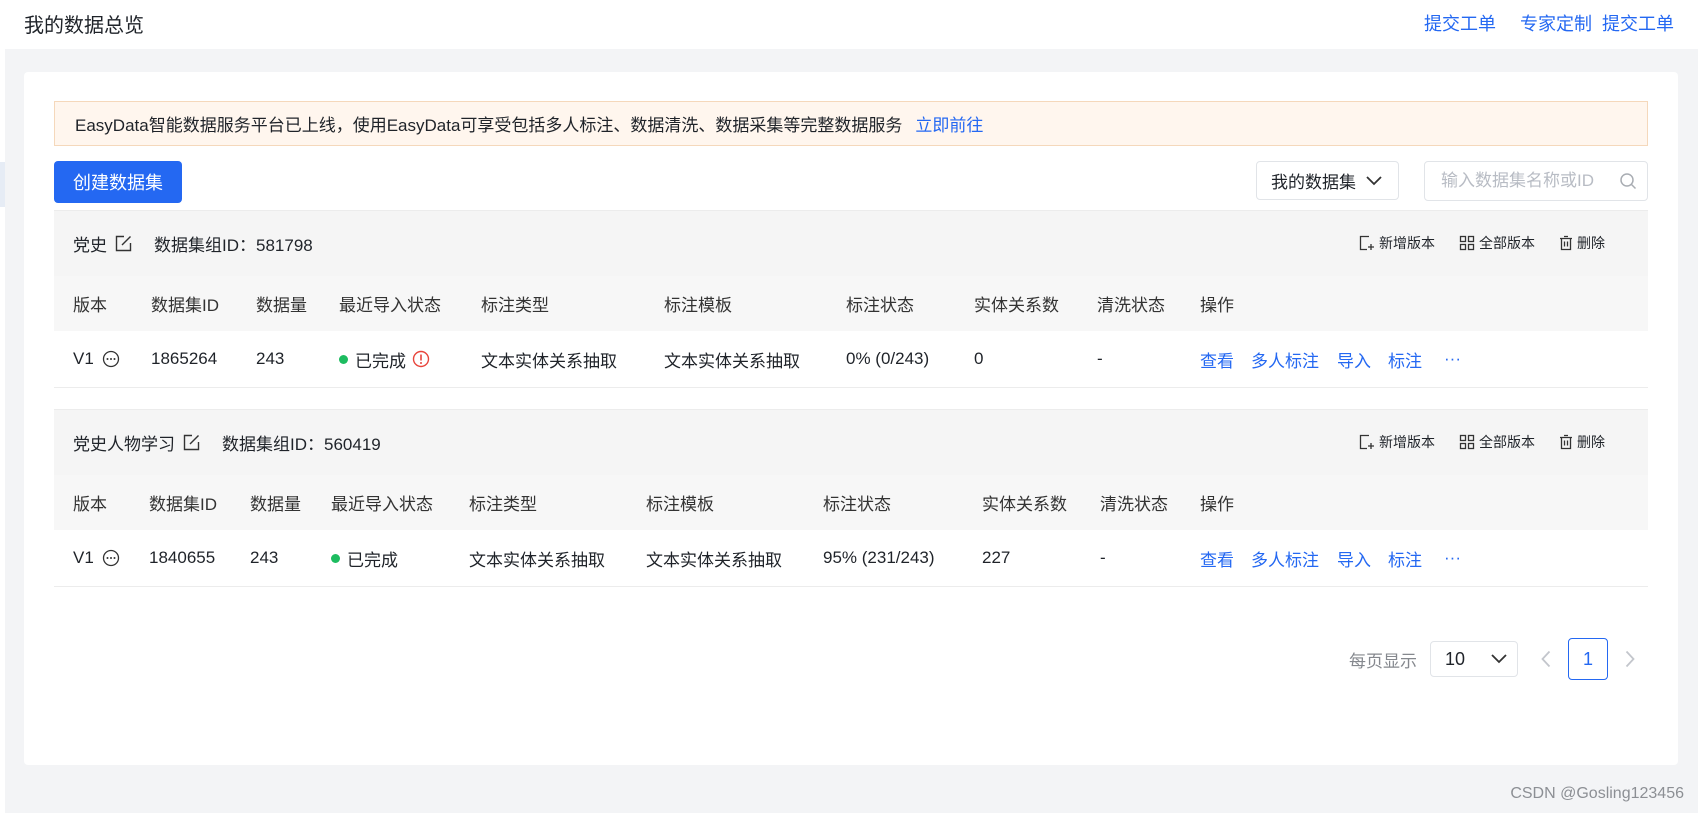 The height and width of the screenshot is (813, 1698). Describe the element at coordinates (233, 245) in the screenshot. I see `group-id: 数据集组ID：581798` at that location.